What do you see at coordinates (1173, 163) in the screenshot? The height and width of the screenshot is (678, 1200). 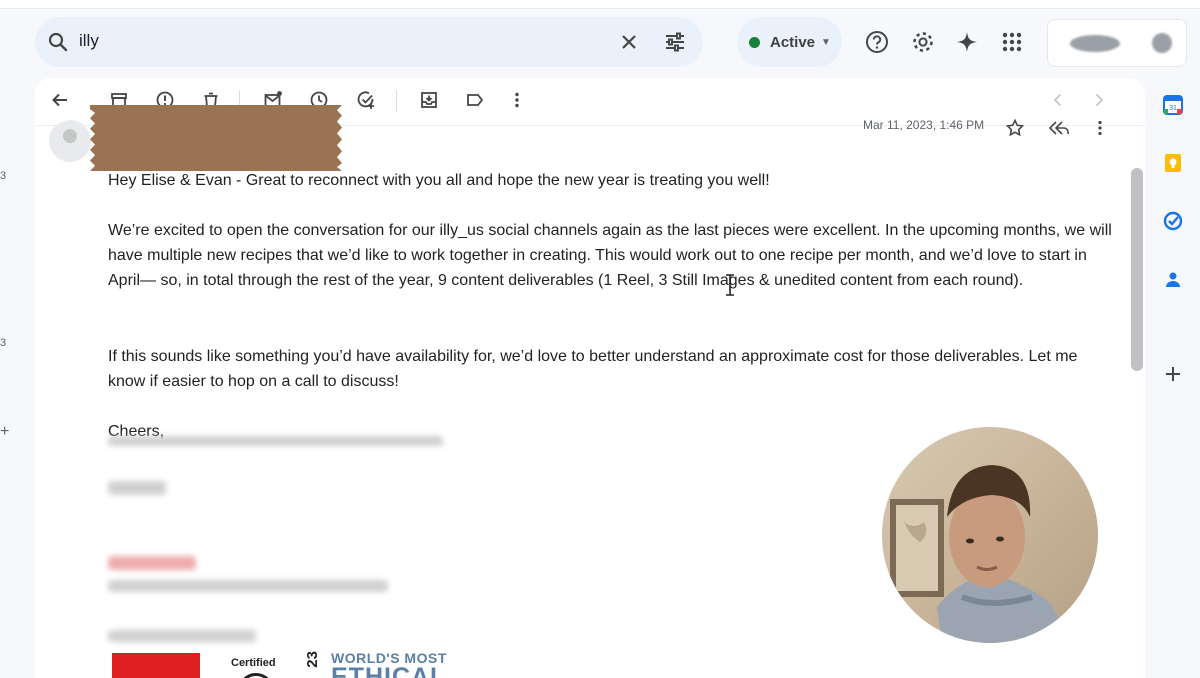 I see `google-keep-icon` at bounding box center [1173, 163].